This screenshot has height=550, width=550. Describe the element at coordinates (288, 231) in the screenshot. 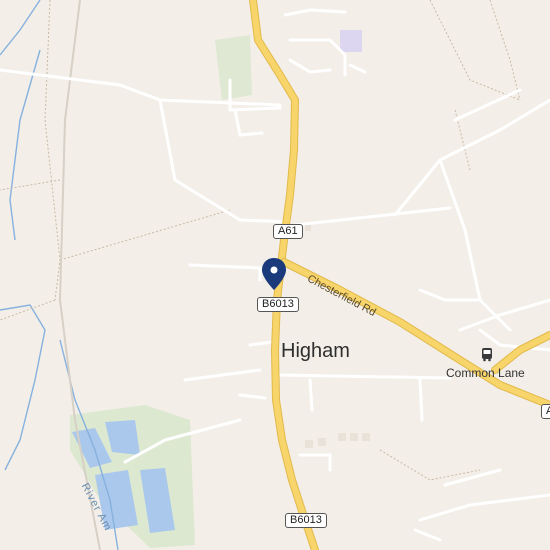

I see `road-shield-a61: A61` at that location.